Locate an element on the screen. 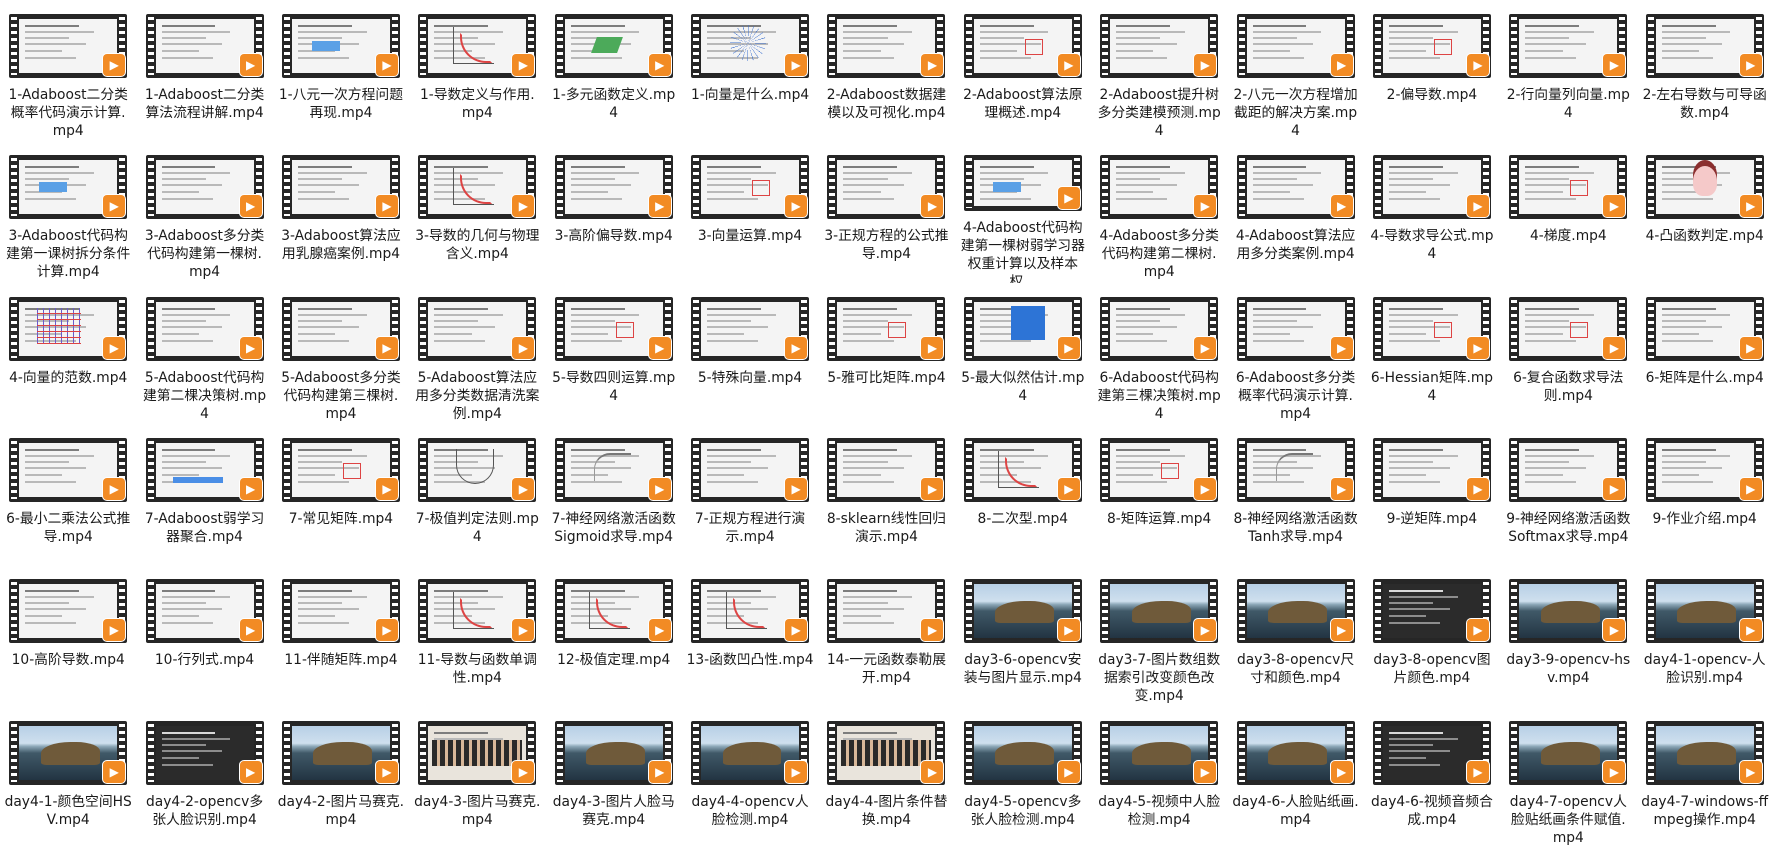  video-file-item: ▶ day4-5-opencv多张人脸检测.mp4 is located at coordinates (1023, 777).